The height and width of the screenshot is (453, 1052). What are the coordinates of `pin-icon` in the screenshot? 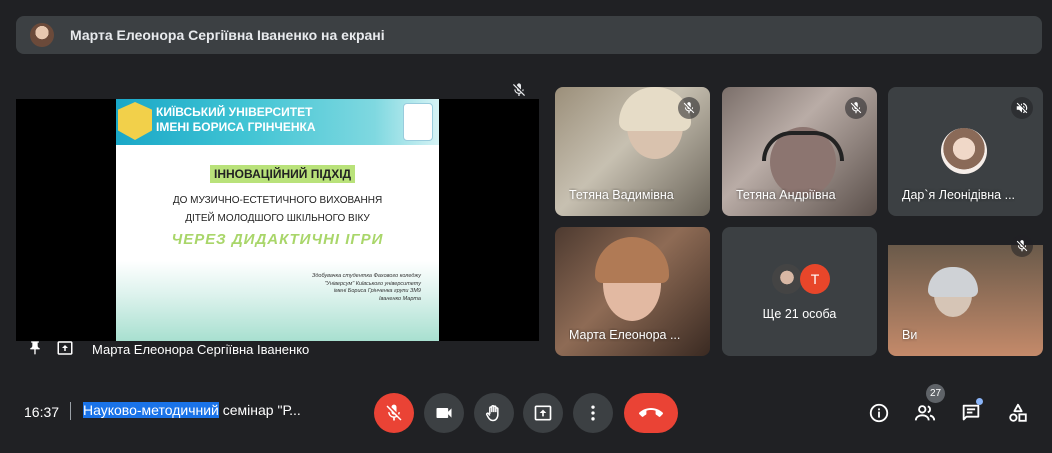 It's located at (35, 348).